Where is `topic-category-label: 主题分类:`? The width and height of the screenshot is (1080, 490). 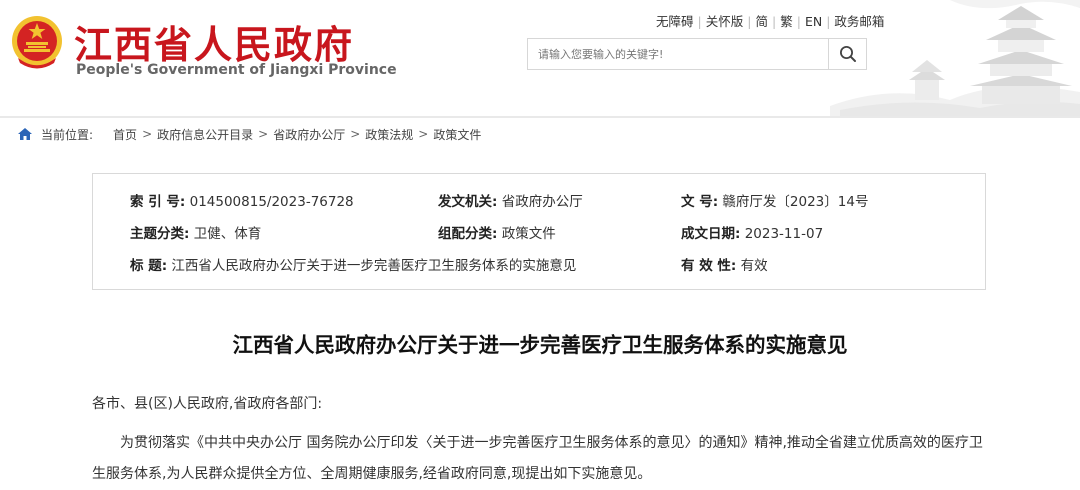 topic-category-label: 主题分类: is located at coordinates (160, 234).